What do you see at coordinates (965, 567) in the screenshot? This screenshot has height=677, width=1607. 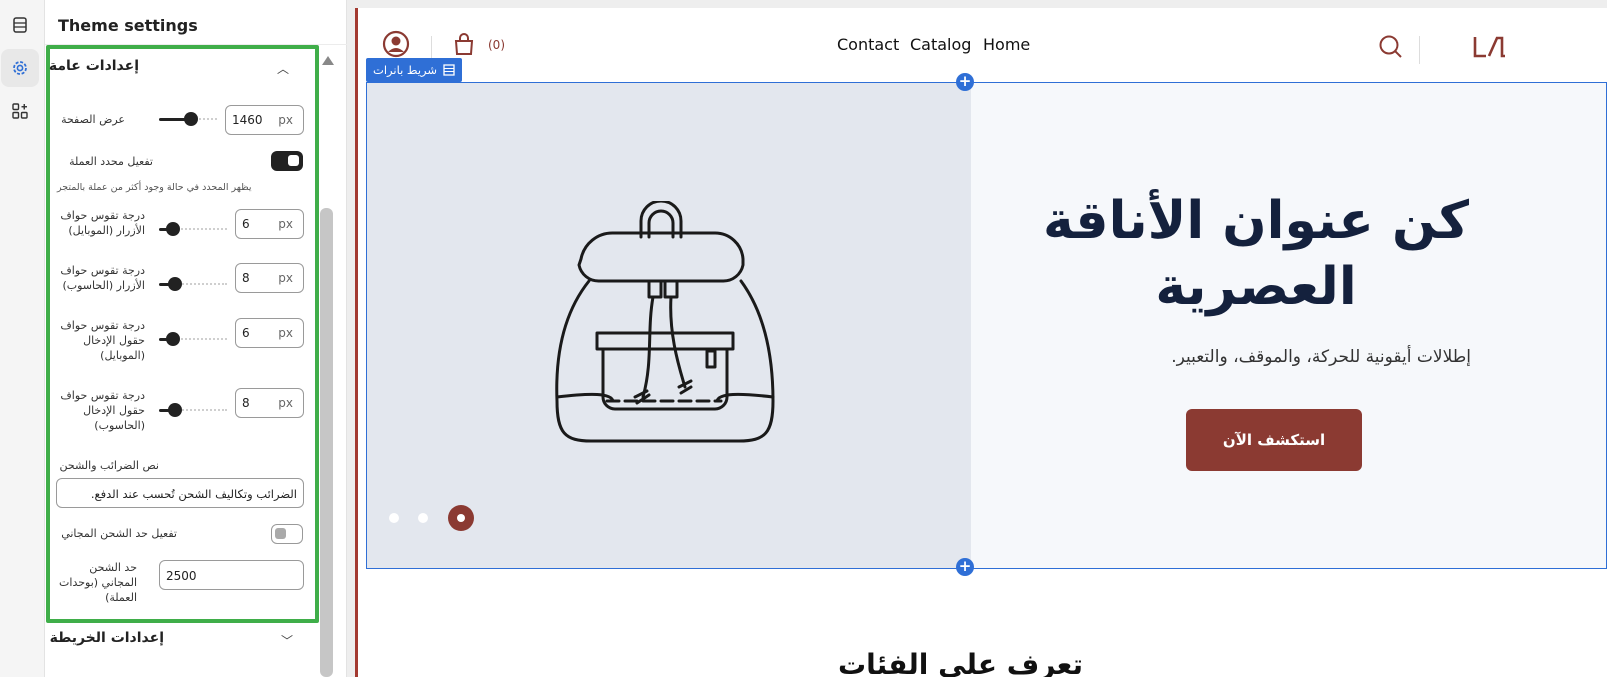 I see `add-section-below-button: +` at bounding box center [965, 567].